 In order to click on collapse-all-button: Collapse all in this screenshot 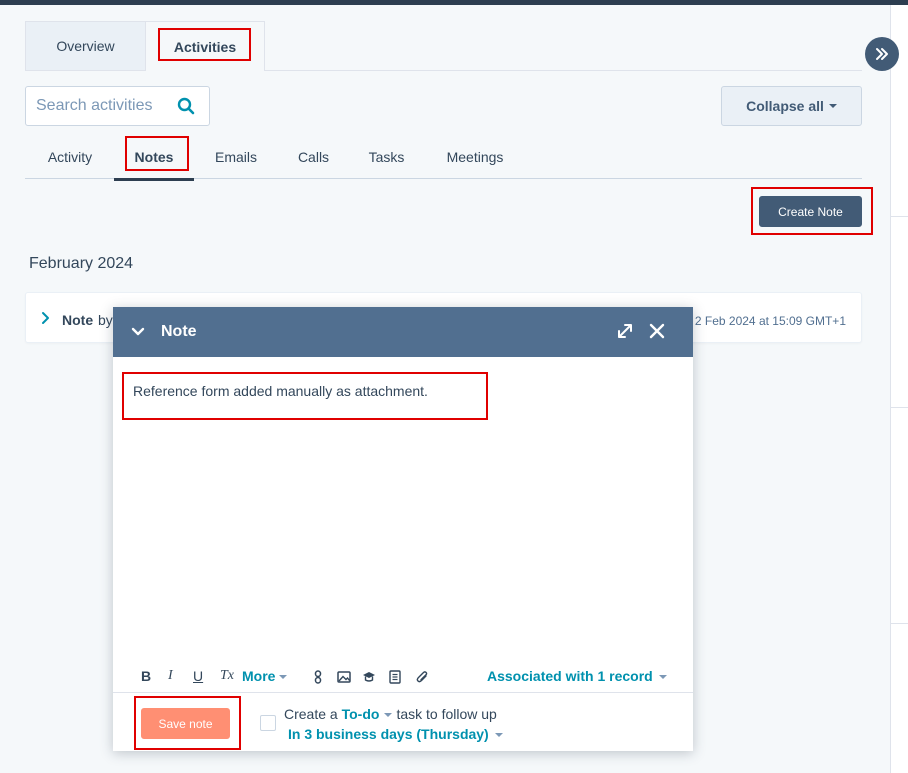, I will do `click(791, 106)`.